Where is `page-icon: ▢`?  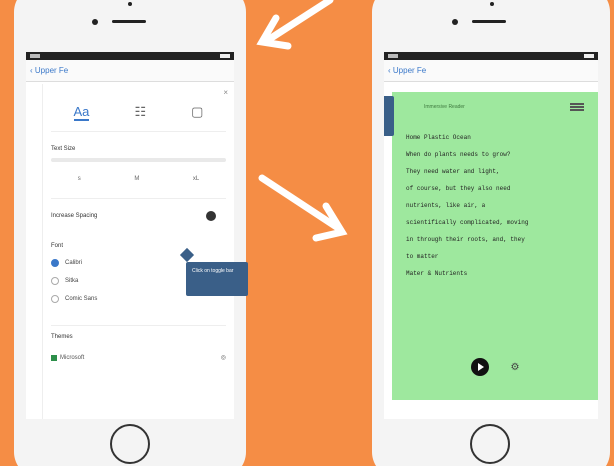 page-icon: ▢ is located at coordinates (197, 112).